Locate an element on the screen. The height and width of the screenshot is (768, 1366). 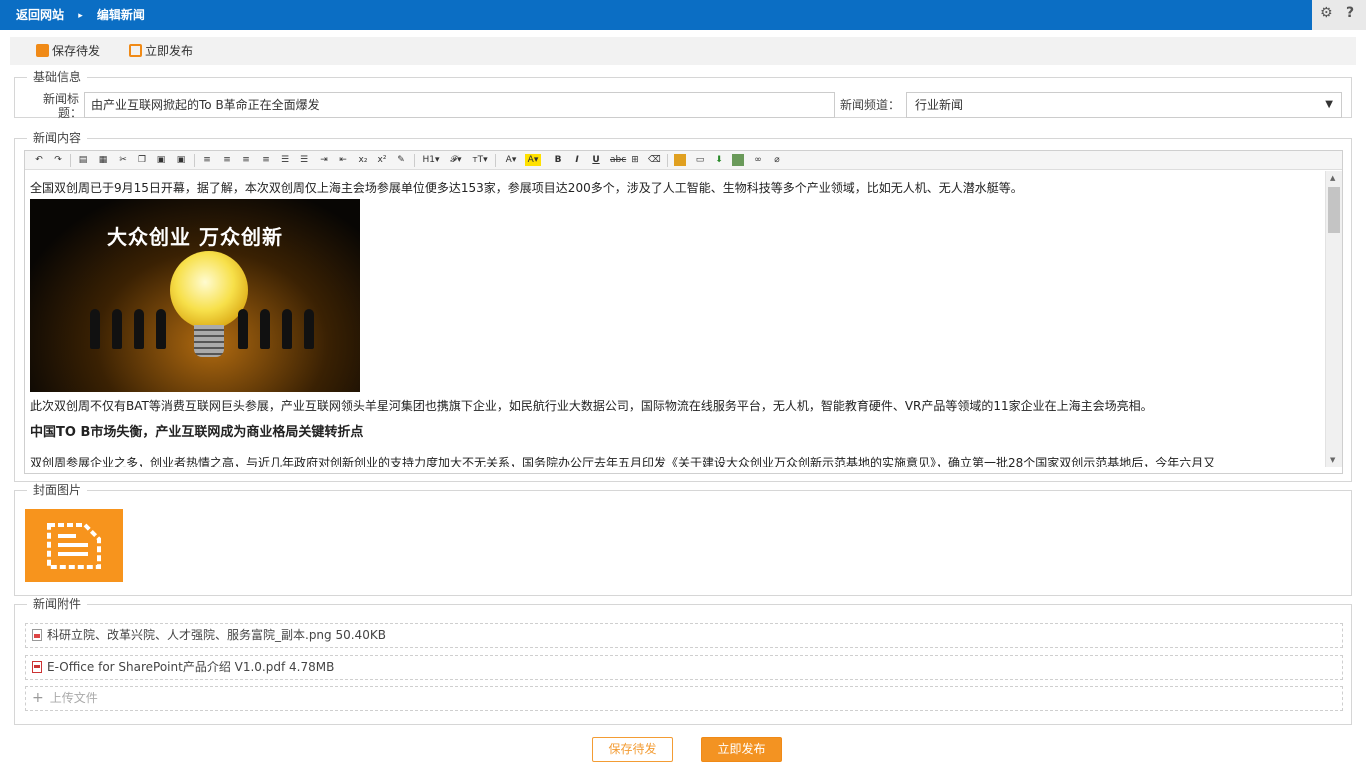
font-size-icon: тT▾ is located at coordinates (480, 160).